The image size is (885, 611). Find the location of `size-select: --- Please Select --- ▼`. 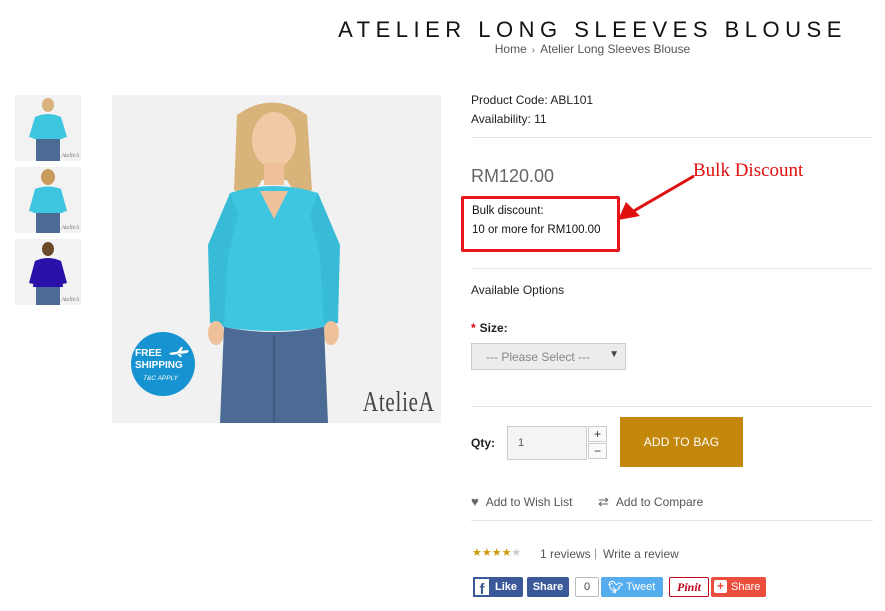

size-select: --- Please Select --- ▼ is located at coordinates (548, 356).